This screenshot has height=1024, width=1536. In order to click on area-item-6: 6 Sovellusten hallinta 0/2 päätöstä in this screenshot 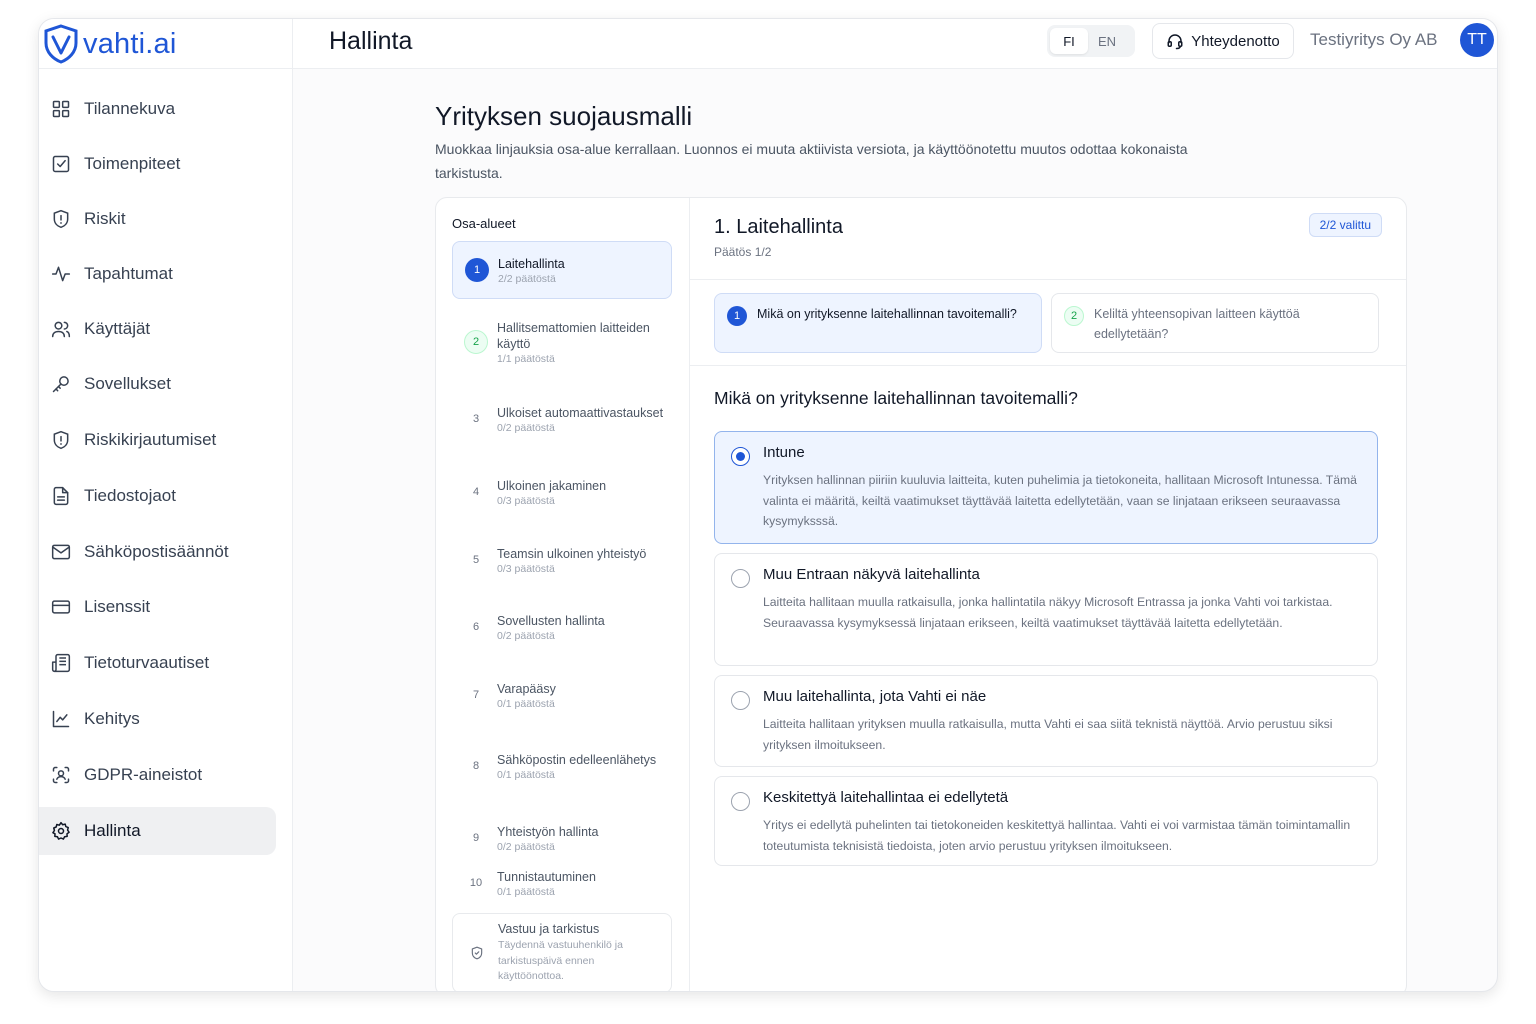, I will do `click(562, 627)`.